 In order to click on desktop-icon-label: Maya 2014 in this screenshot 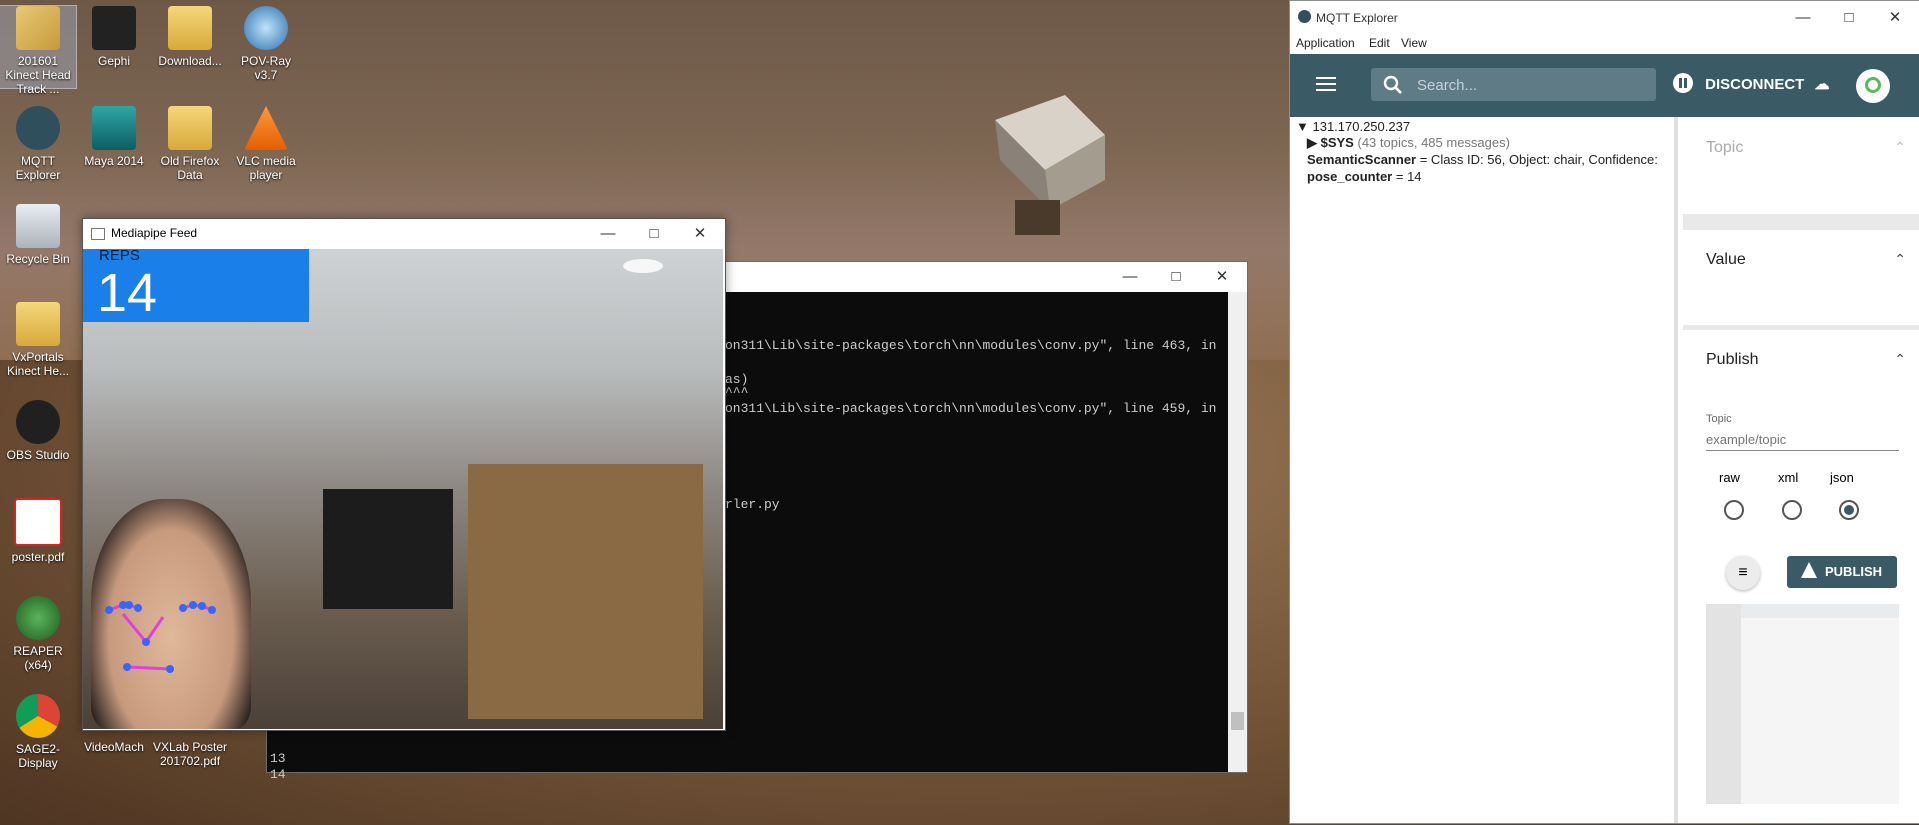, I will do `click(114, 161)`.